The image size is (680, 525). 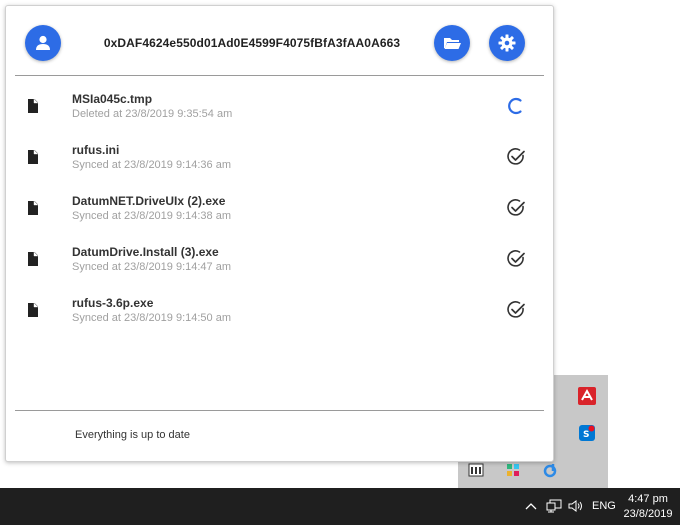 What do you see at coordinates (113, 303) in the screenshot?
I see `file-name: rufus-3.6p.exe` at bounding box center [113, 303].